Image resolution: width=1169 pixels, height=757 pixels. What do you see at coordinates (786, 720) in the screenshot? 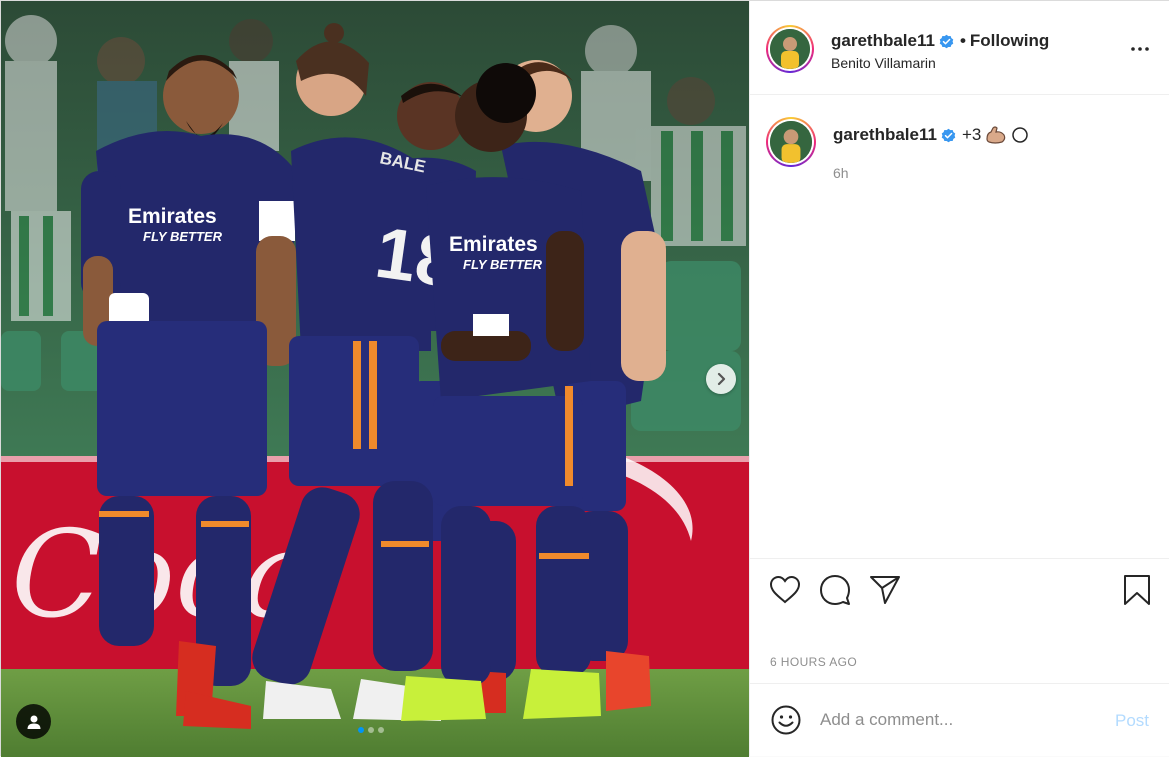
I see `smiley-icon` at bounding box center [786, 720].